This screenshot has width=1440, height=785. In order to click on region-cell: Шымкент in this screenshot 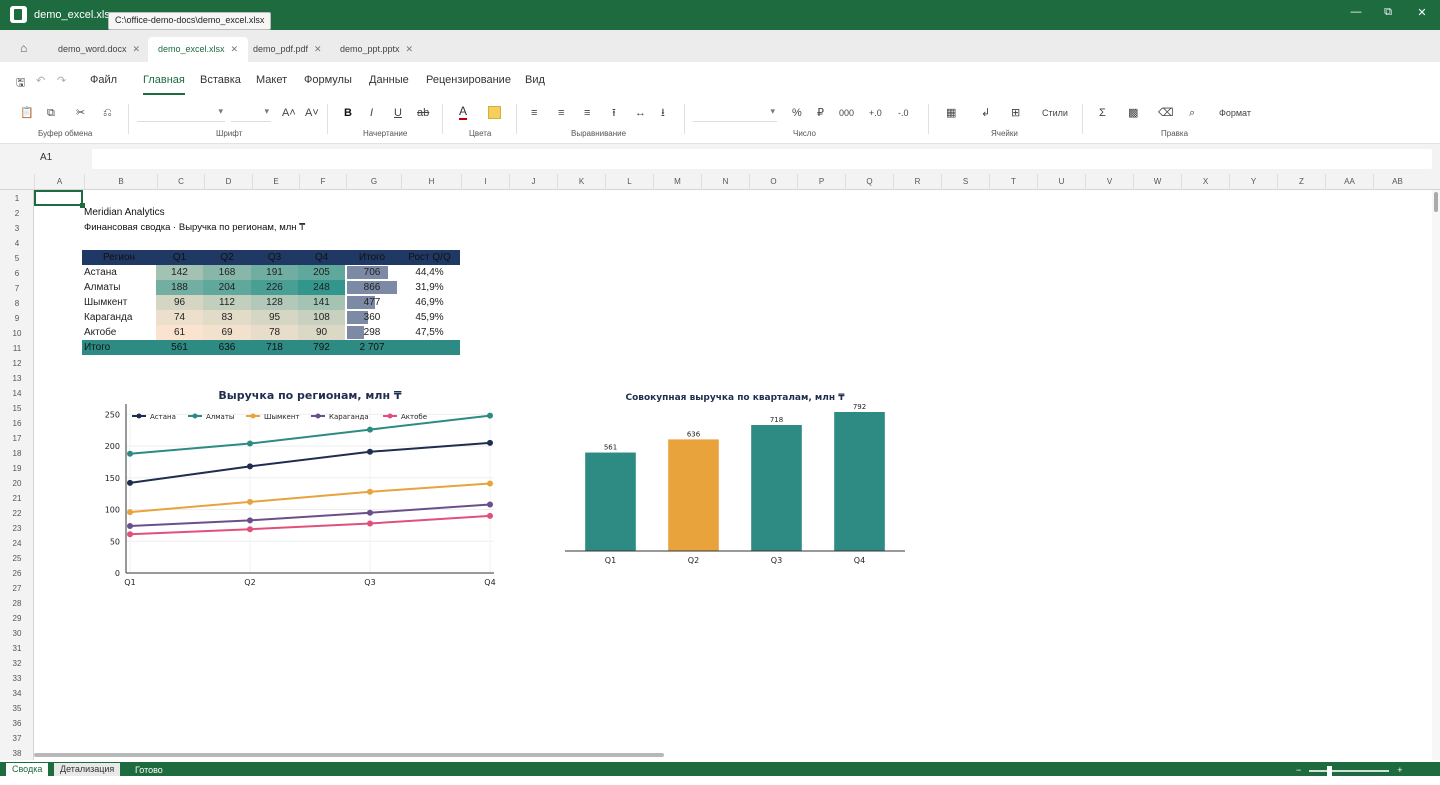, I will do `click(119, 302)`.